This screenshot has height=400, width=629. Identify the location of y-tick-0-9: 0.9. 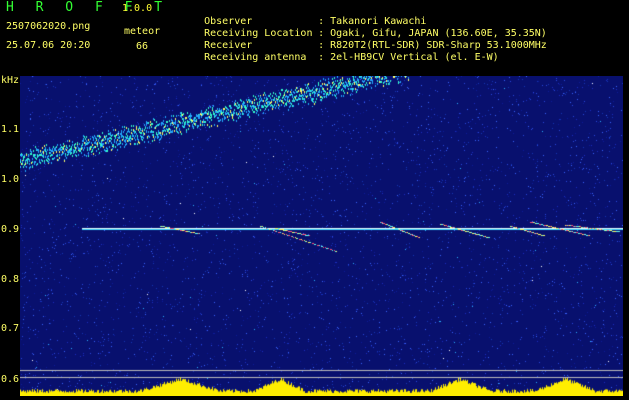
(10, 229).